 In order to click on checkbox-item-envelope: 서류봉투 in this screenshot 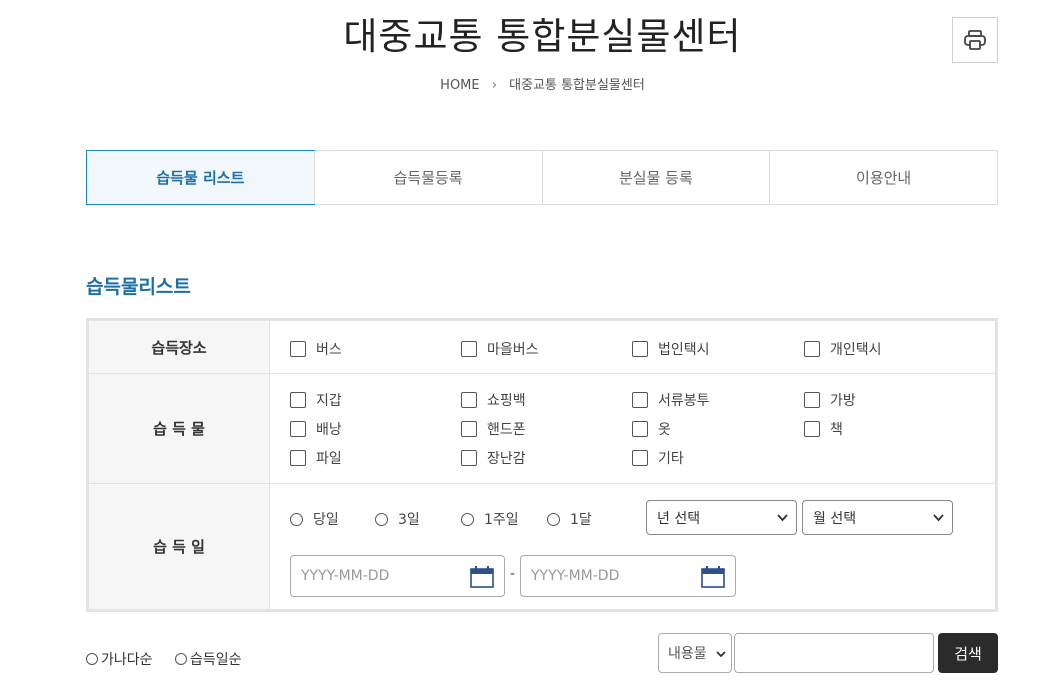, I will do `click(671, 400)`.